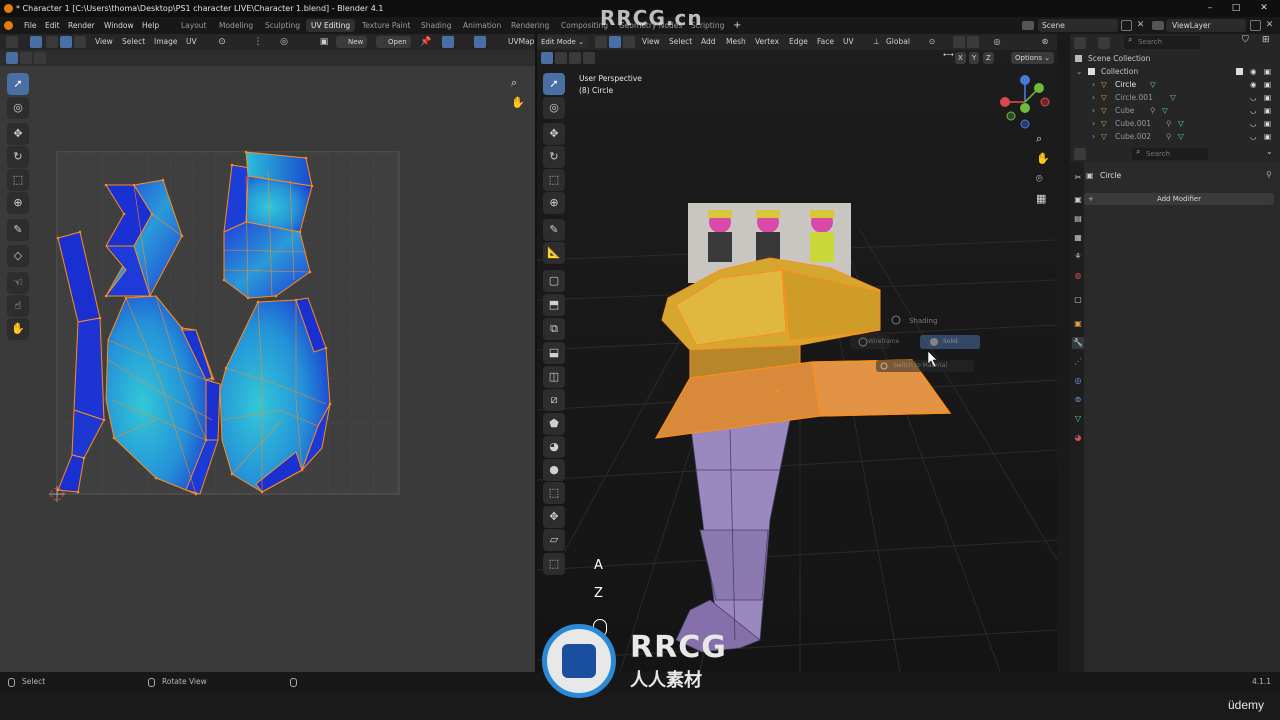 This screenshot has height=720, width=1280. Describe the element at coordinates (554, 180) in the screenshot. I see `vp-tool-scale-icon: ⬚` at that location.